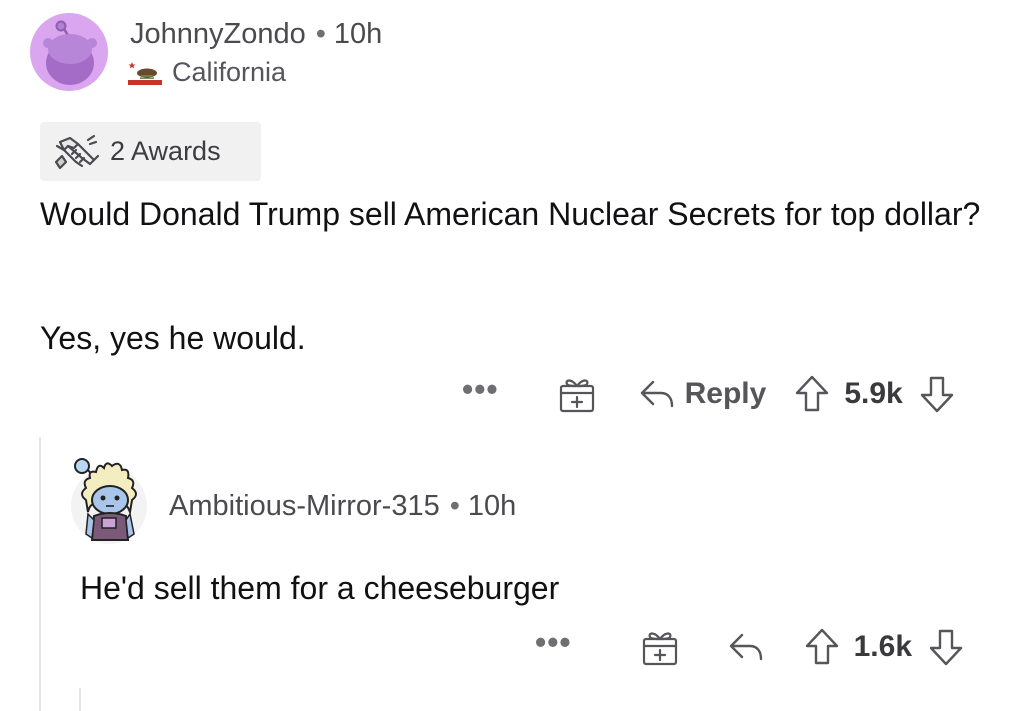 This screenshot has width=1024, height=711. Describe the element at coordinates (77, 151) in the screenshot. I see `handshake-award-icon` at that location.